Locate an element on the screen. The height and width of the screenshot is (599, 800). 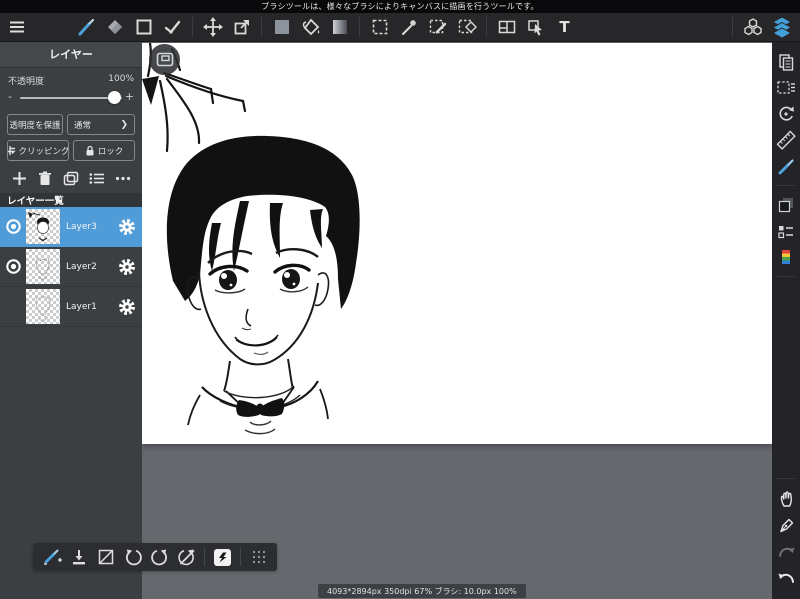
pages-panel-button is located at coordinates (786, 62).